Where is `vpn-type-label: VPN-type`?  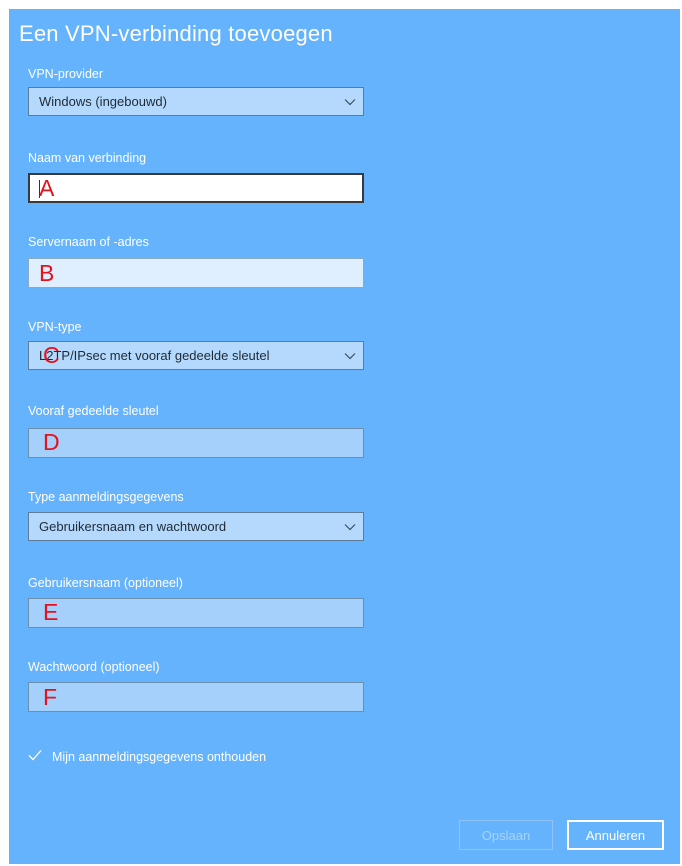
vpn-type-label: VPN-type is located at coordinates (55, 327).